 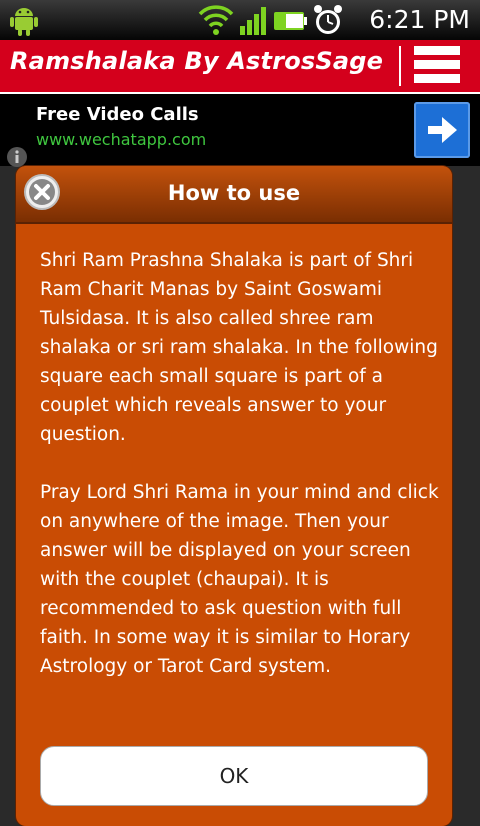 I want to click on ad-title: Free Video Calls, so click(x=117, y=114).